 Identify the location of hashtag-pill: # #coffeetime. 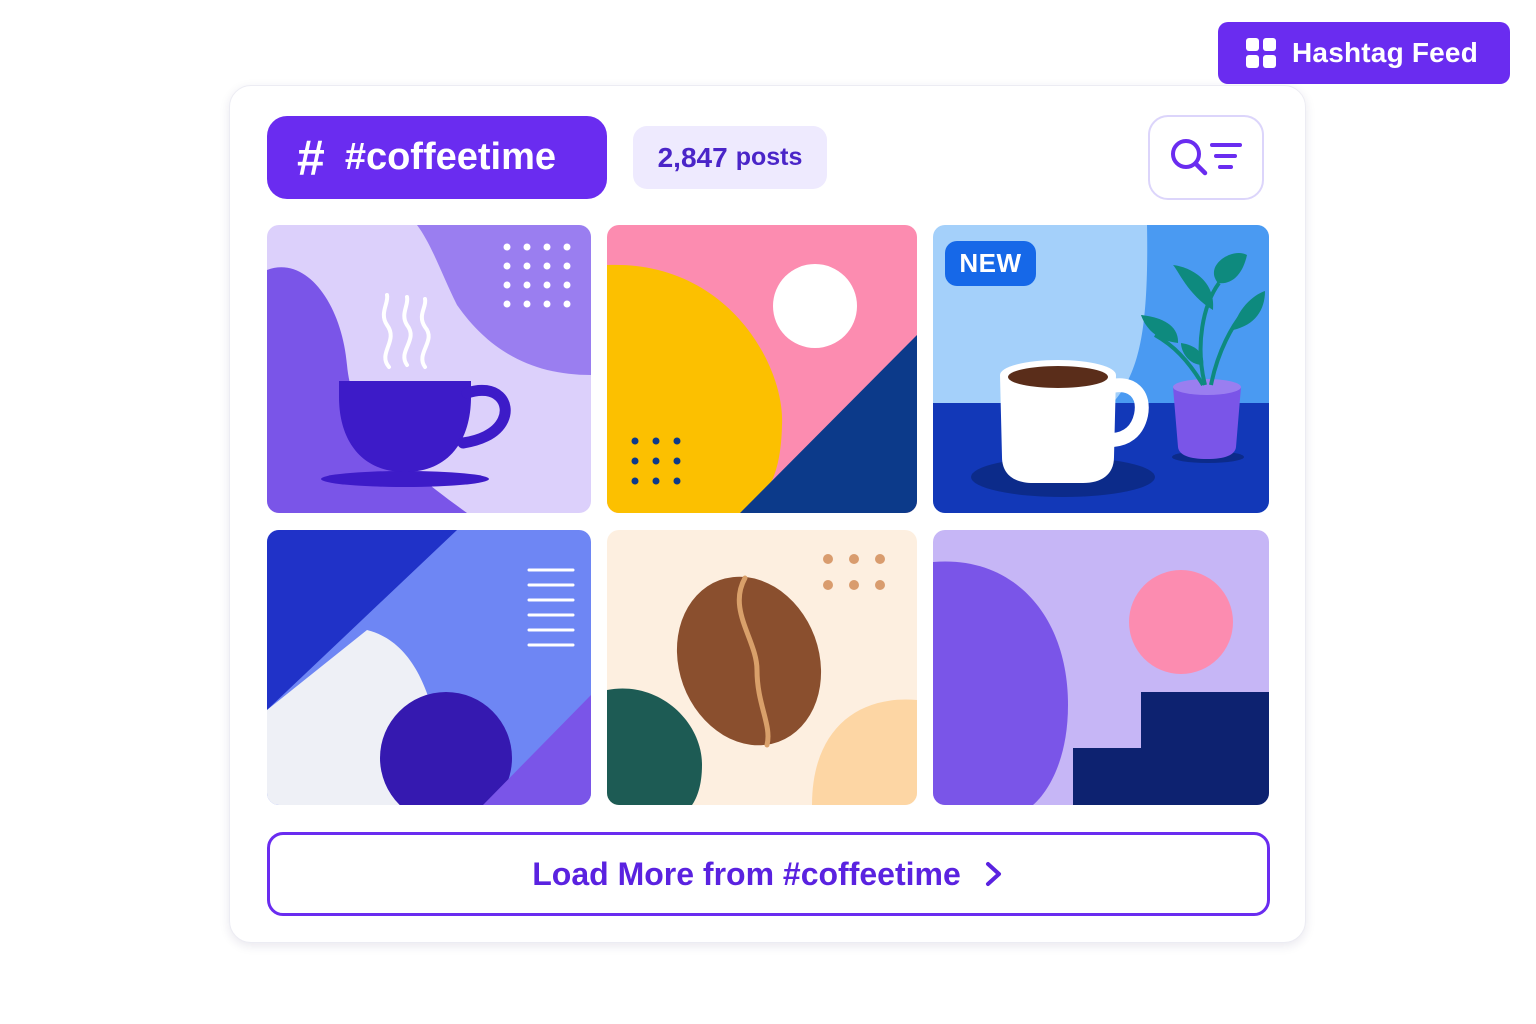
(437, 157).